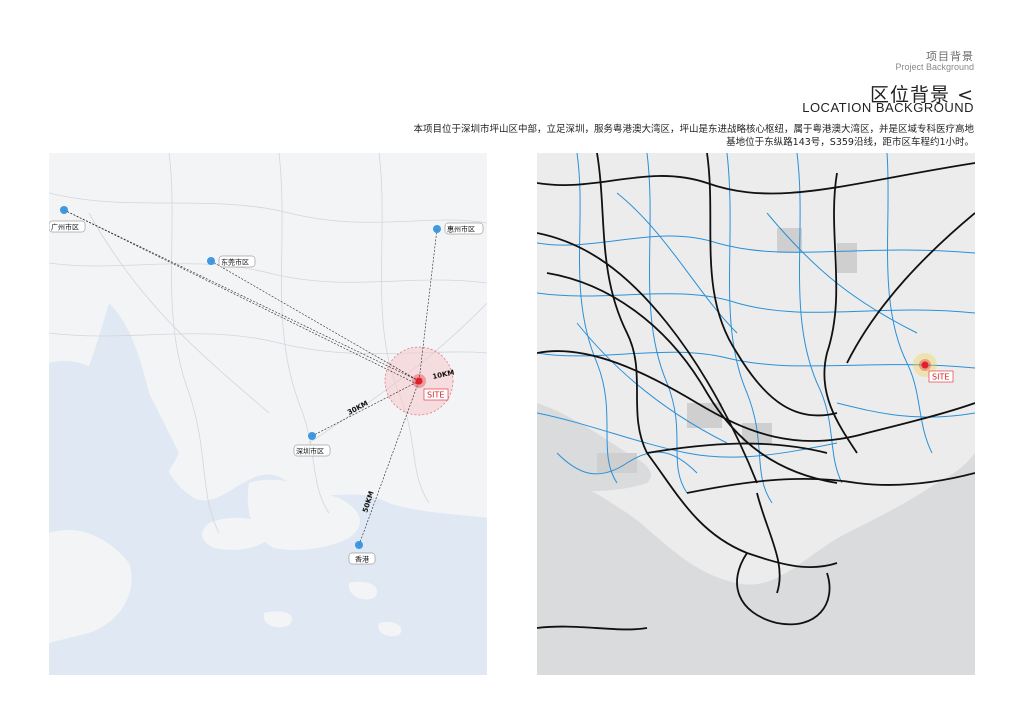 The image size is (1024, 724). Describe the element at coordinates (435, 395) in the screenshot. I see `site-label-left: SITE` at that location.